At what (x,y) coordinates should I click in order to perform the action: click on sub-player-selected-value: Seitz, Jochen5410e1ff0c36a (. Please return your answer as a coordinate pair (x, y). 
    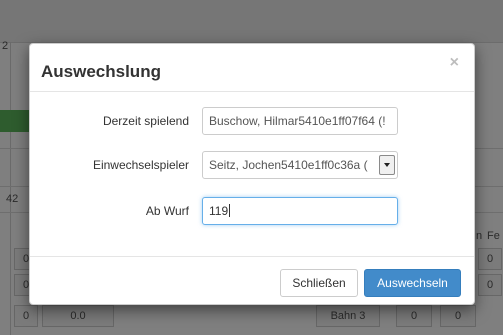
    Looking at the image, I should click on (288, 165).